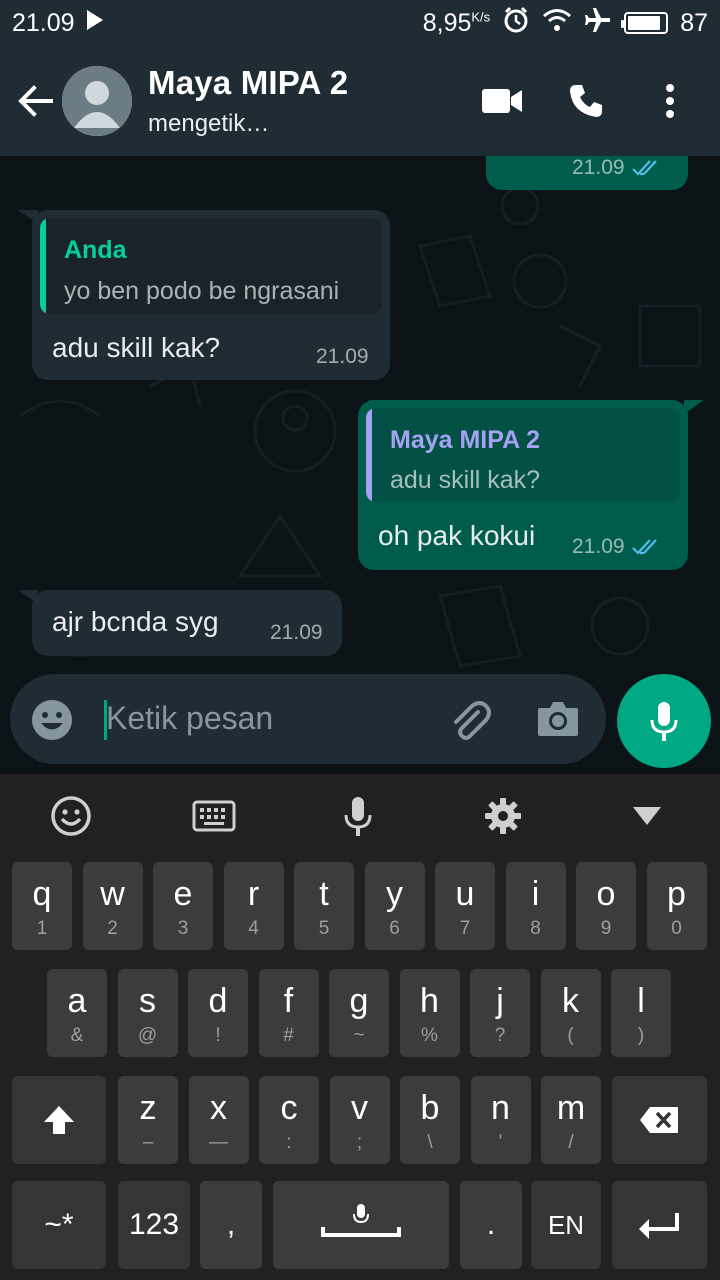  What do you see at coordinates (218, 1120) in the screenshot?
I see `key-x: x —` at bounding box center [218, 1120].